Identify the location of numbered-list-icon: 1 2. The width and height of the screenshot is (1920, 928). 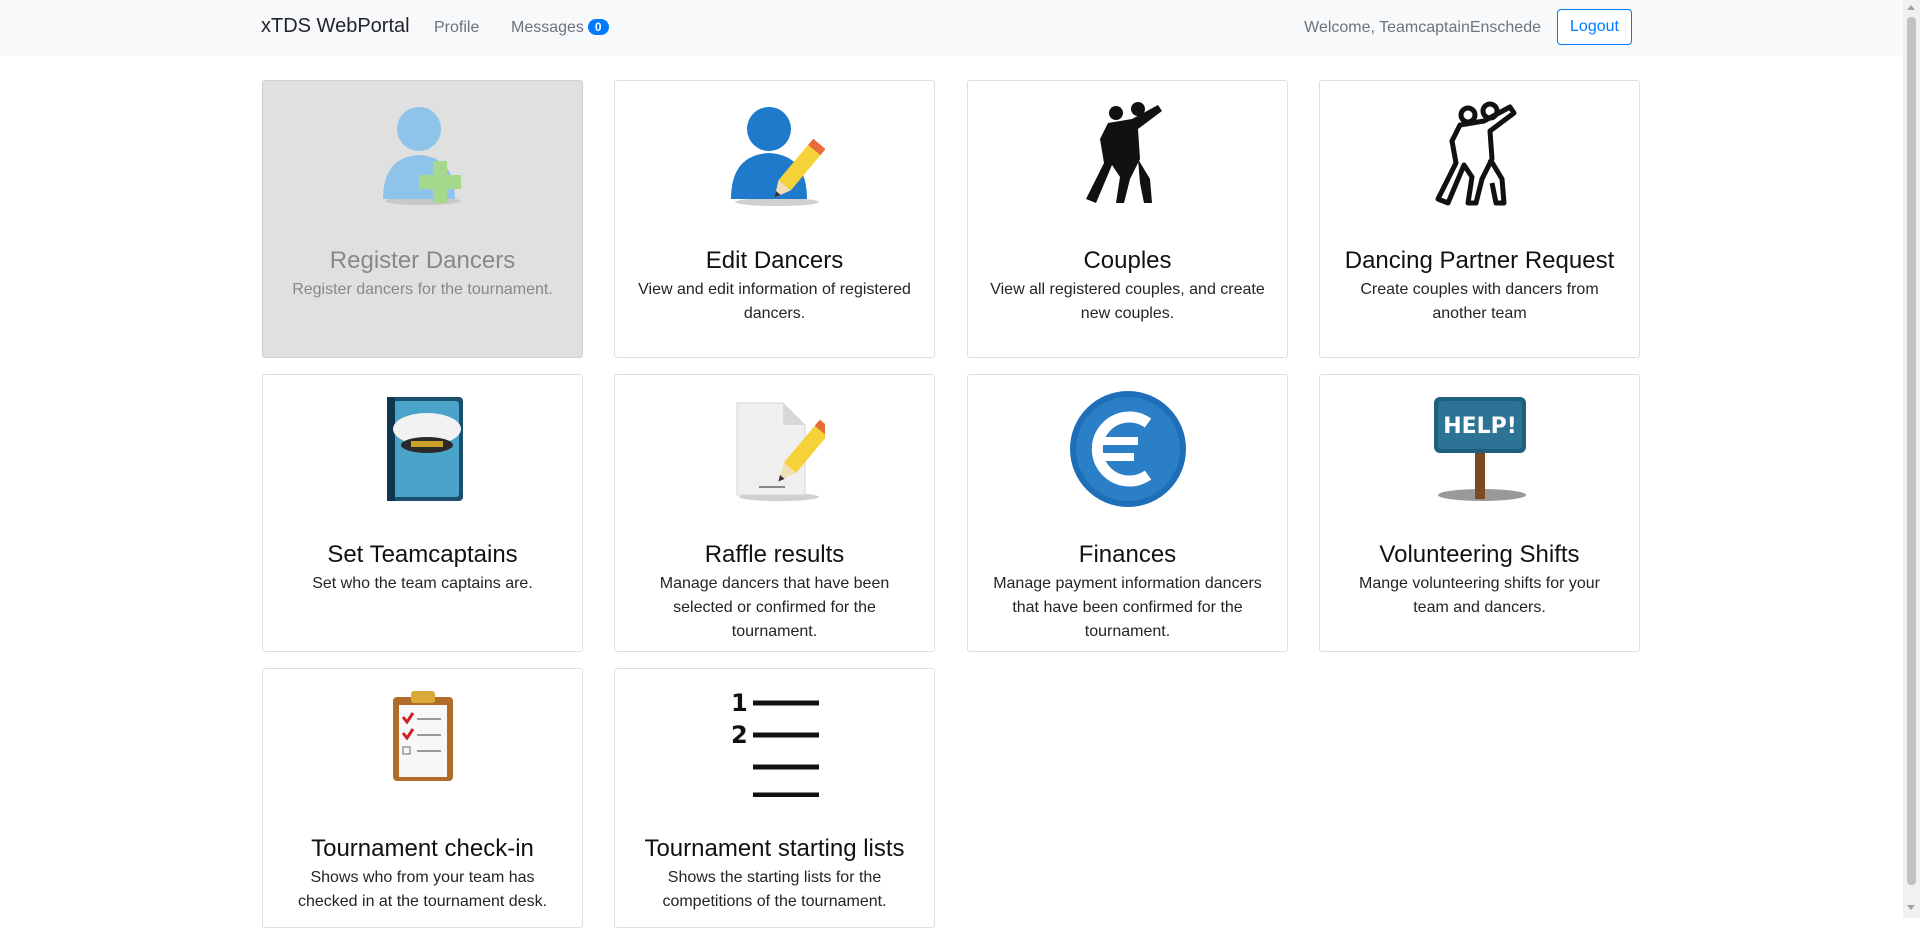
(775, 742).